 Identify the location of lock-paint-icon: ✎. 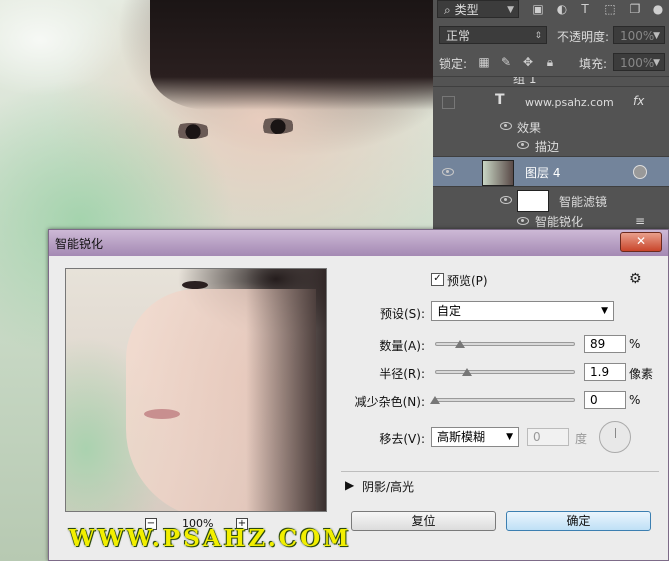
(506, 62).